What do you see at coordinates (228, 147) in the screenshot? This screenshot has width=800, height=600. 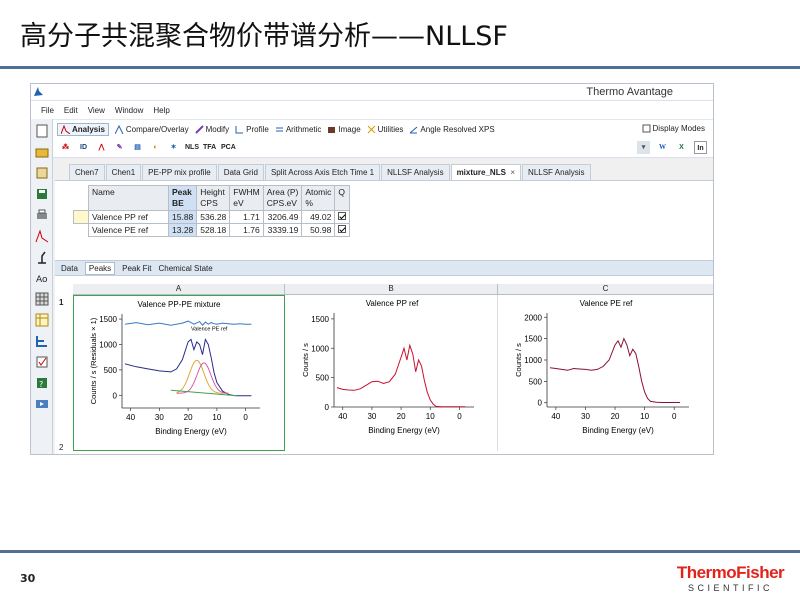 I see `pca-button: PCA` at bounding box center [228, 147].